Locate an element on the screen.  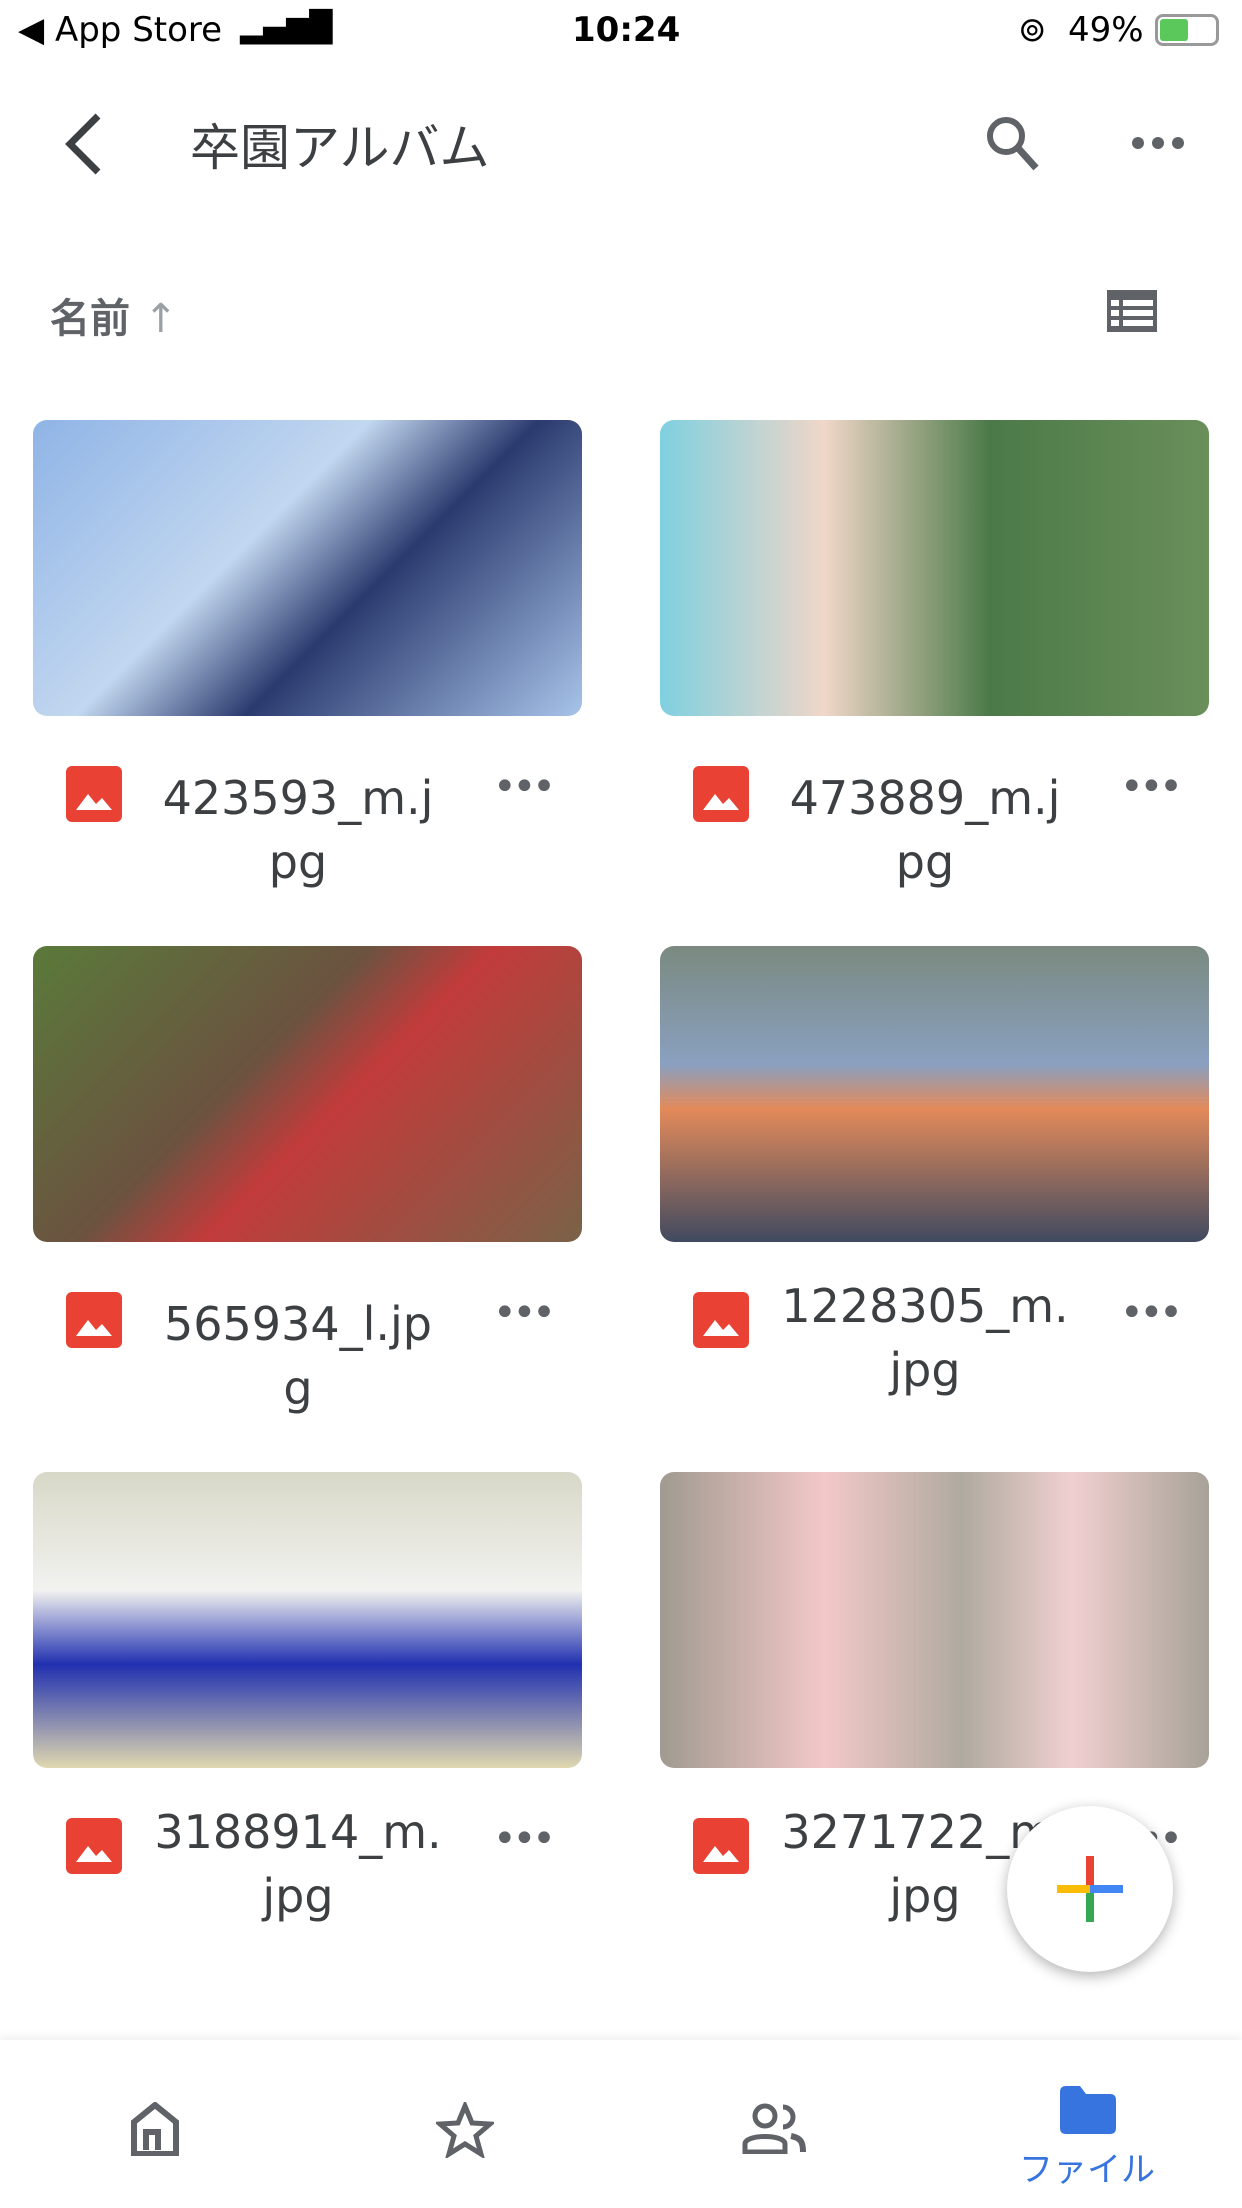
plus-icon is located at coordinates (1090, 1889).